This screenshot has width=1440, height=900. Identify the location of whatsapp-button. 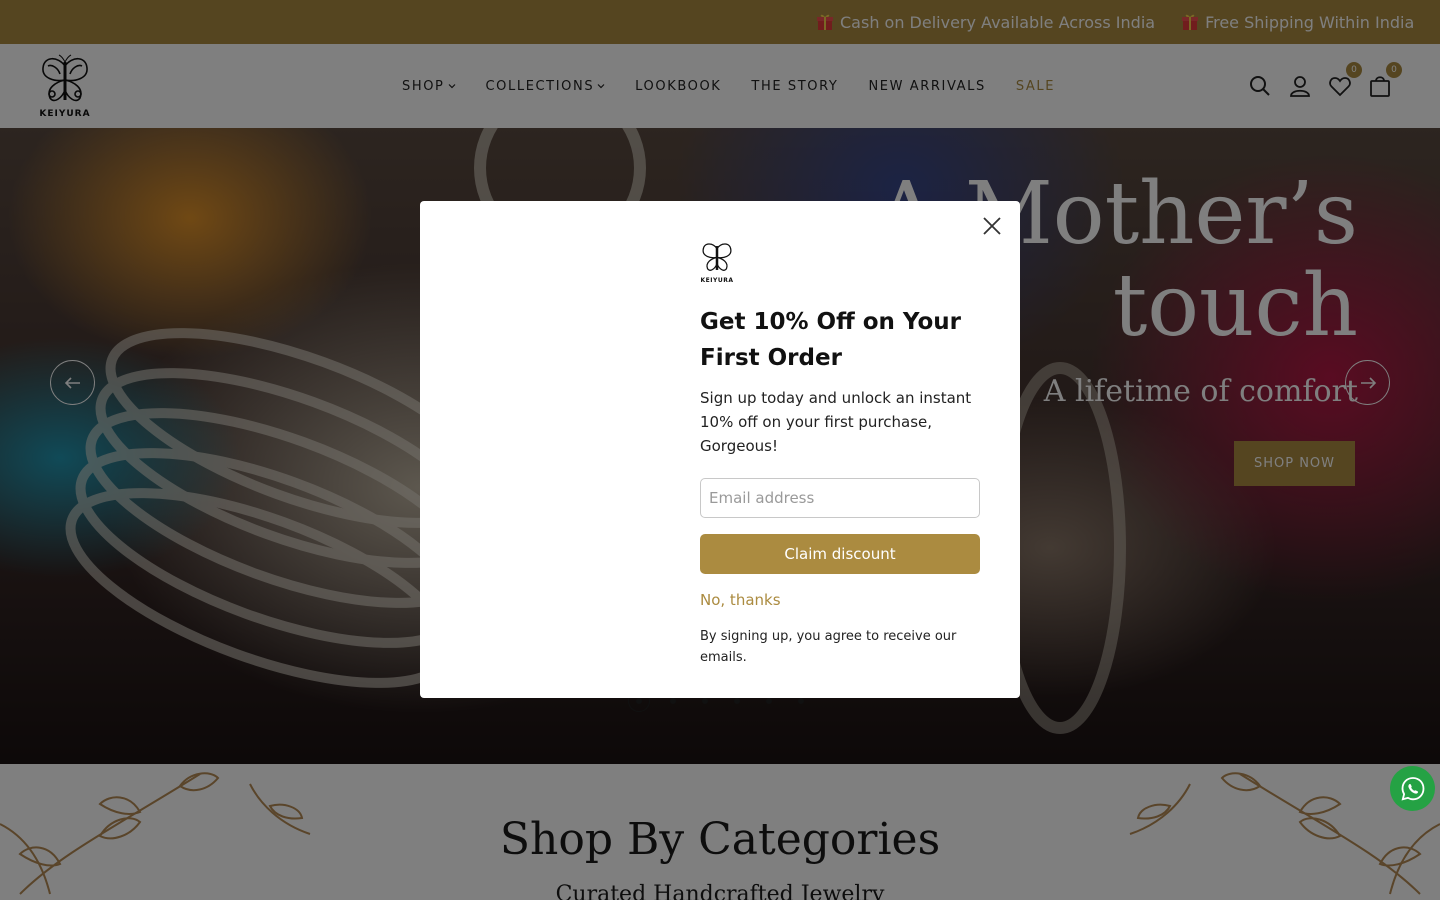
(1412, 788).